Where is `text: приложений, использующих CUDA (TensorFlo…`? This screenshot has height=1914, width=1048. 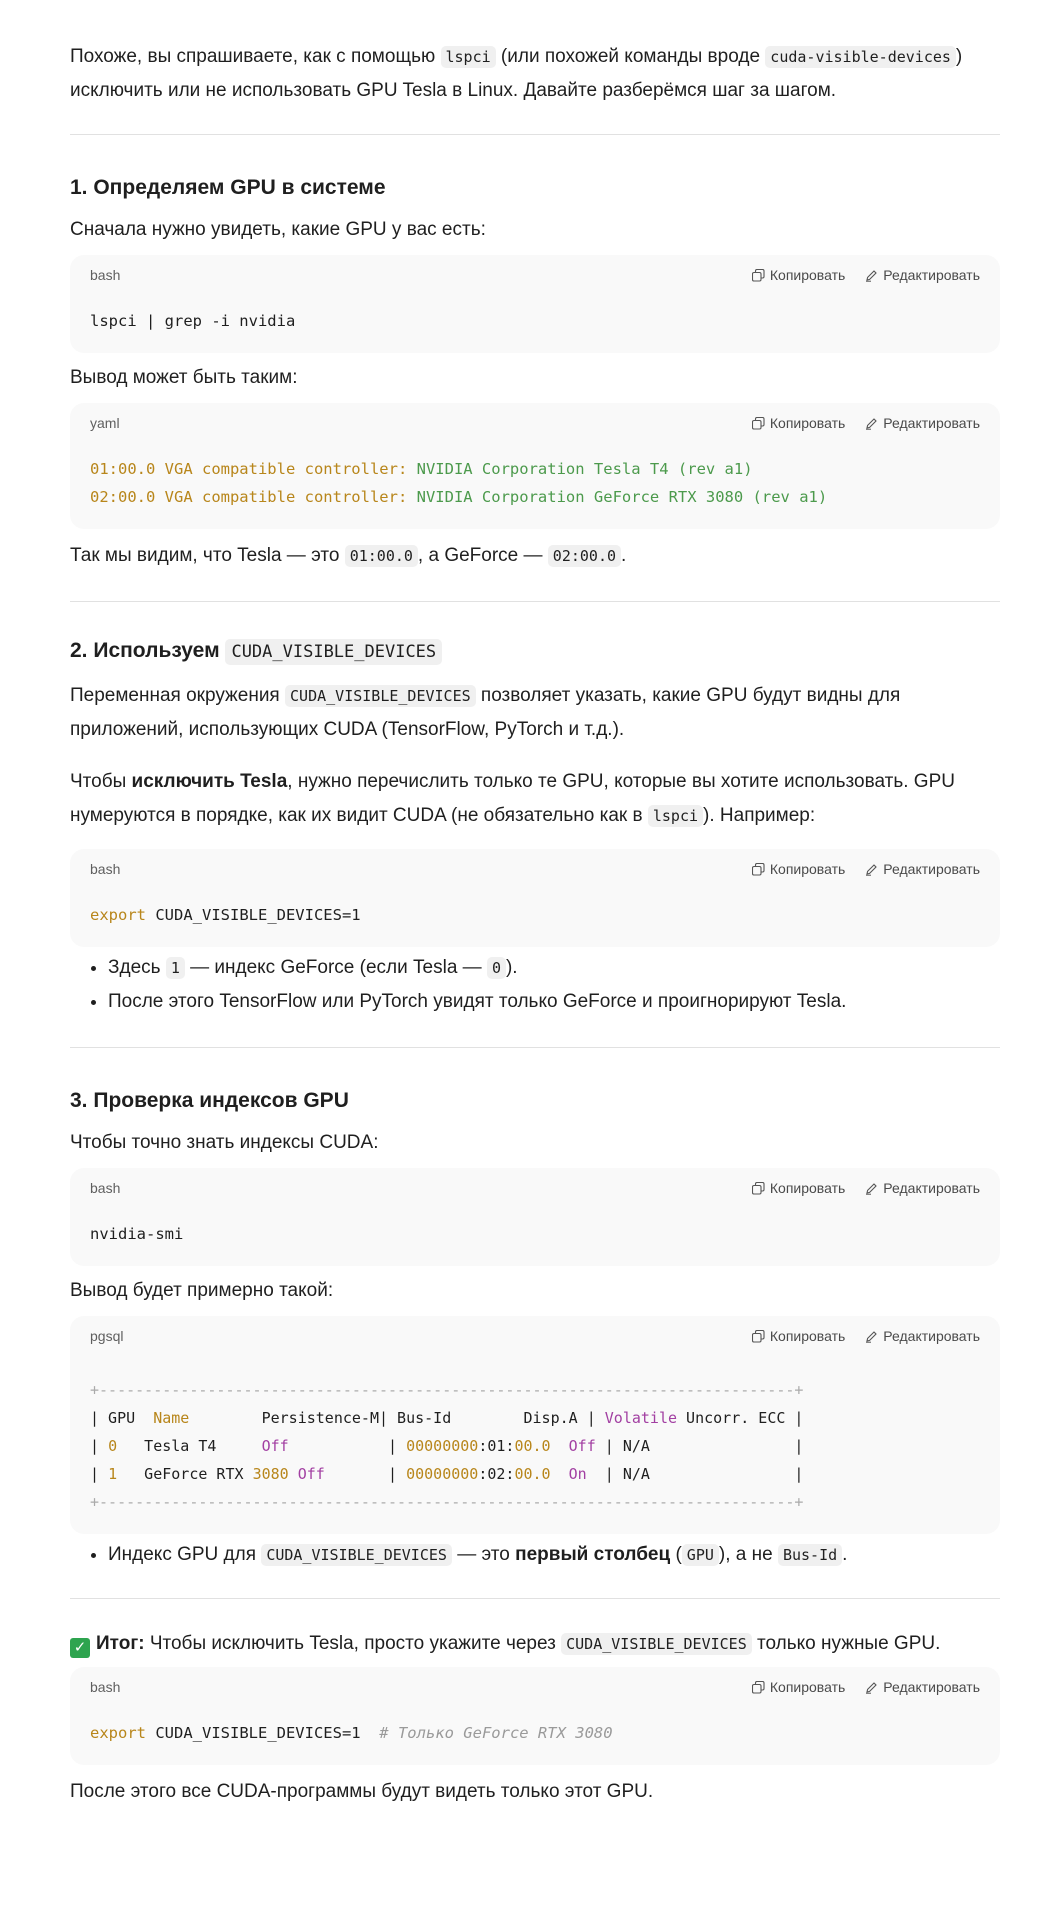
text: приложений, использующих CUDA (TensorFlo… is located at coordinates (347, 729).